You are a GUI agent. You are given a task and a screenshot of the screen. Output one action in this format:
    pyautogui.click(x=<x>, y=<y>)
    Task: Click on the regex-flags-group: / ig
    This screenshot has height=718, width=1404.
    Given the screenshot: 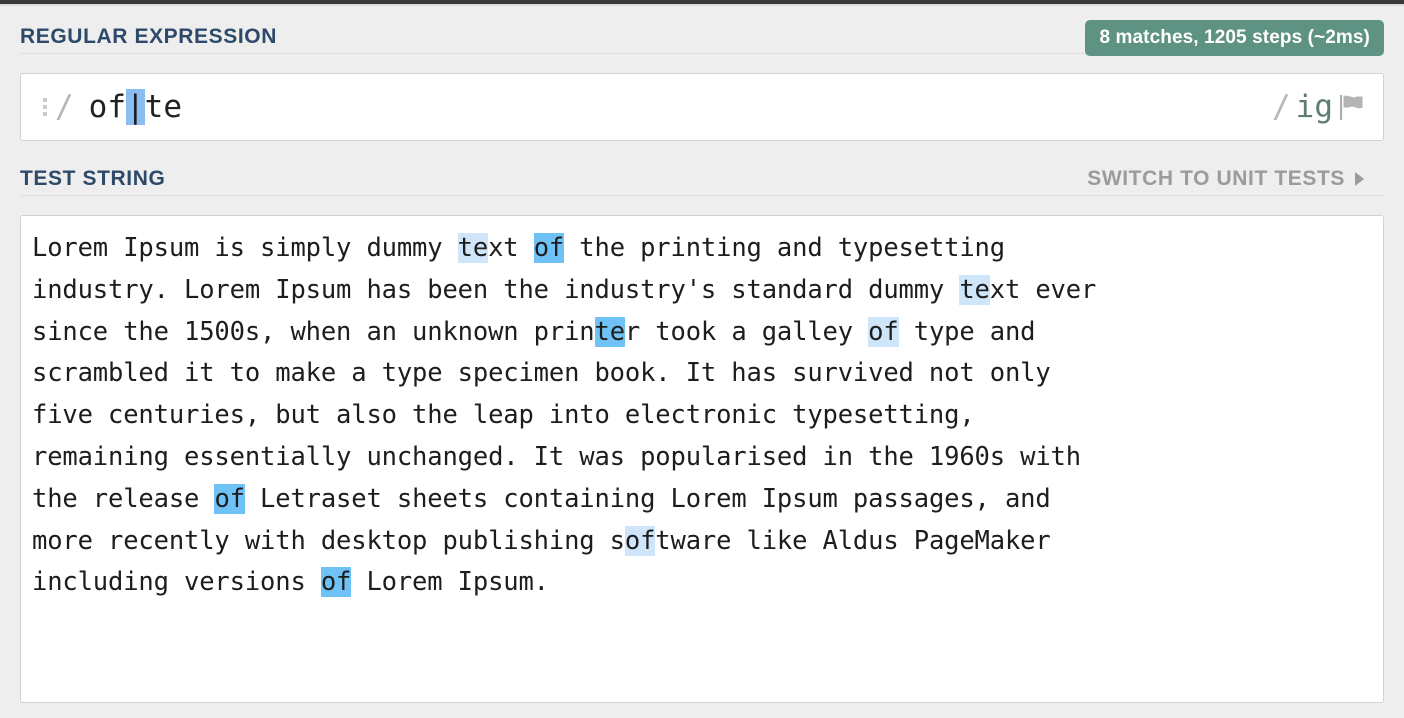 What is the action you would take?
    pyautogui.click(x=1327, y=106)
    